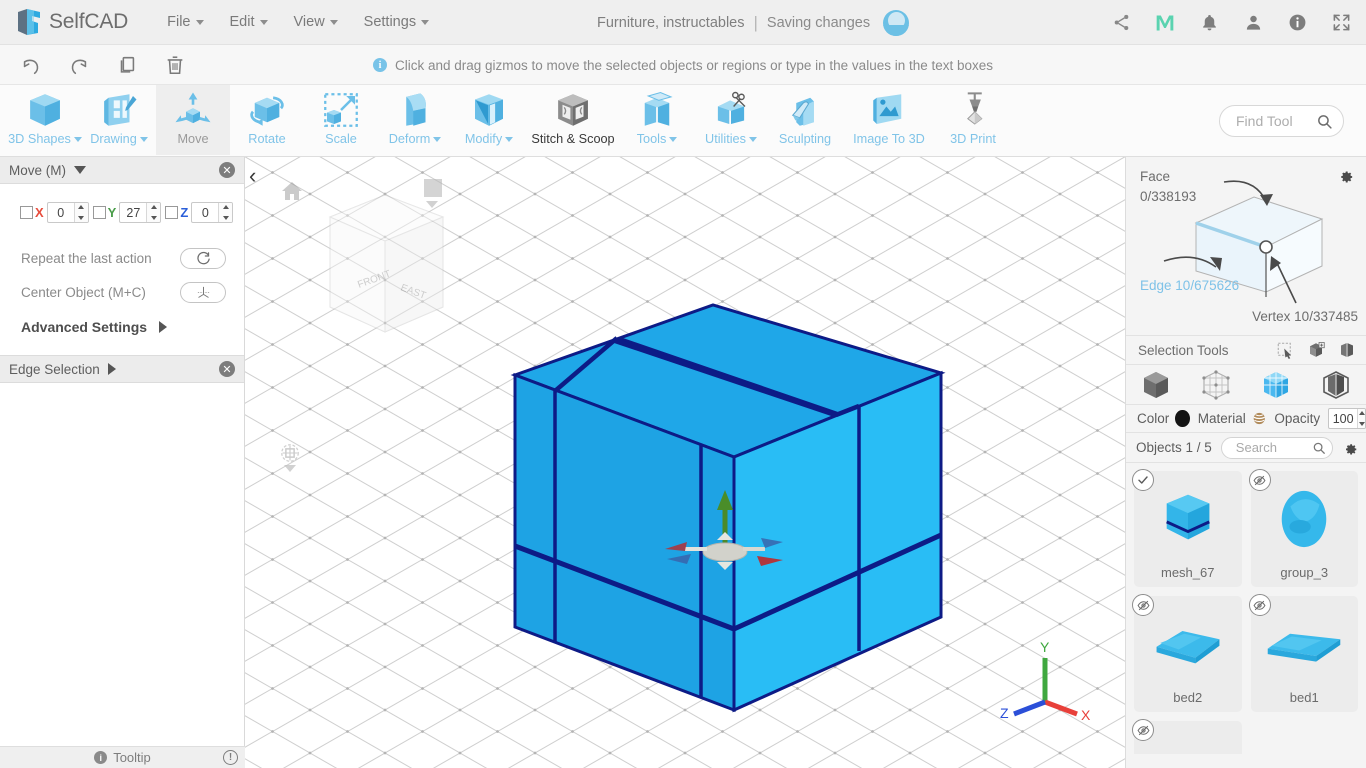 This screenshot has height=768, width=1366. Describe the element at coordinates (81, 208) in the screenshot. I see `axis-x-up-button` at that location.